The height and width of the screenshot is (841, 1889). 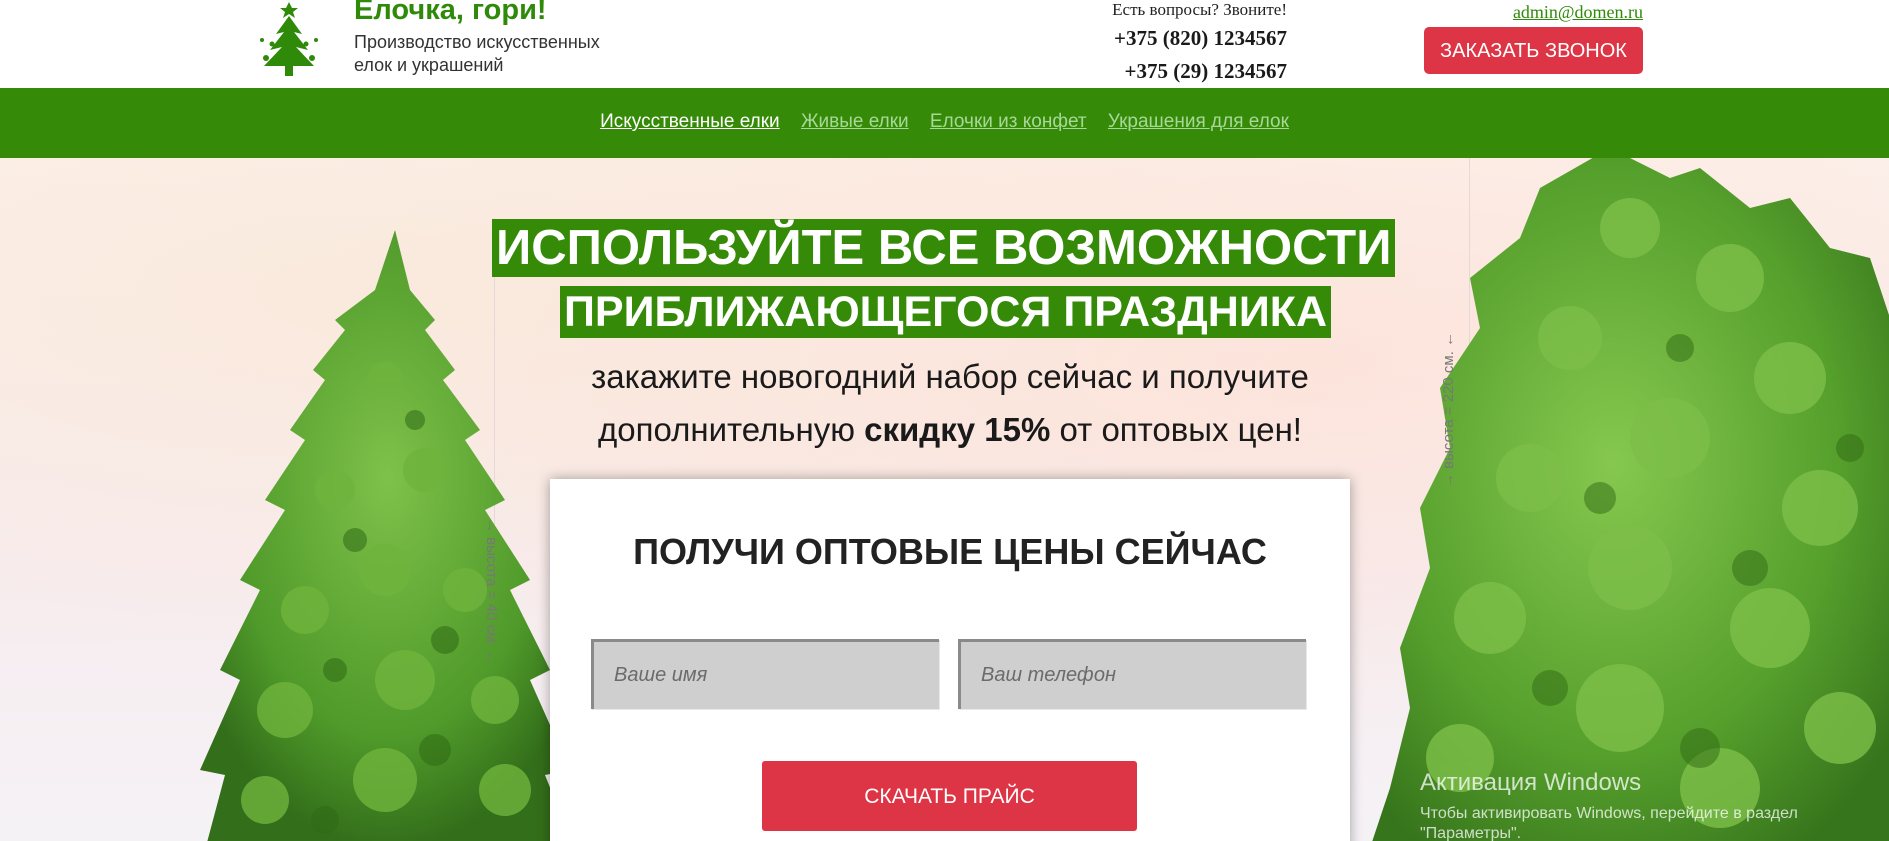 I want to click on christmas-tree-logo-icon, so click(x=289, y=40).